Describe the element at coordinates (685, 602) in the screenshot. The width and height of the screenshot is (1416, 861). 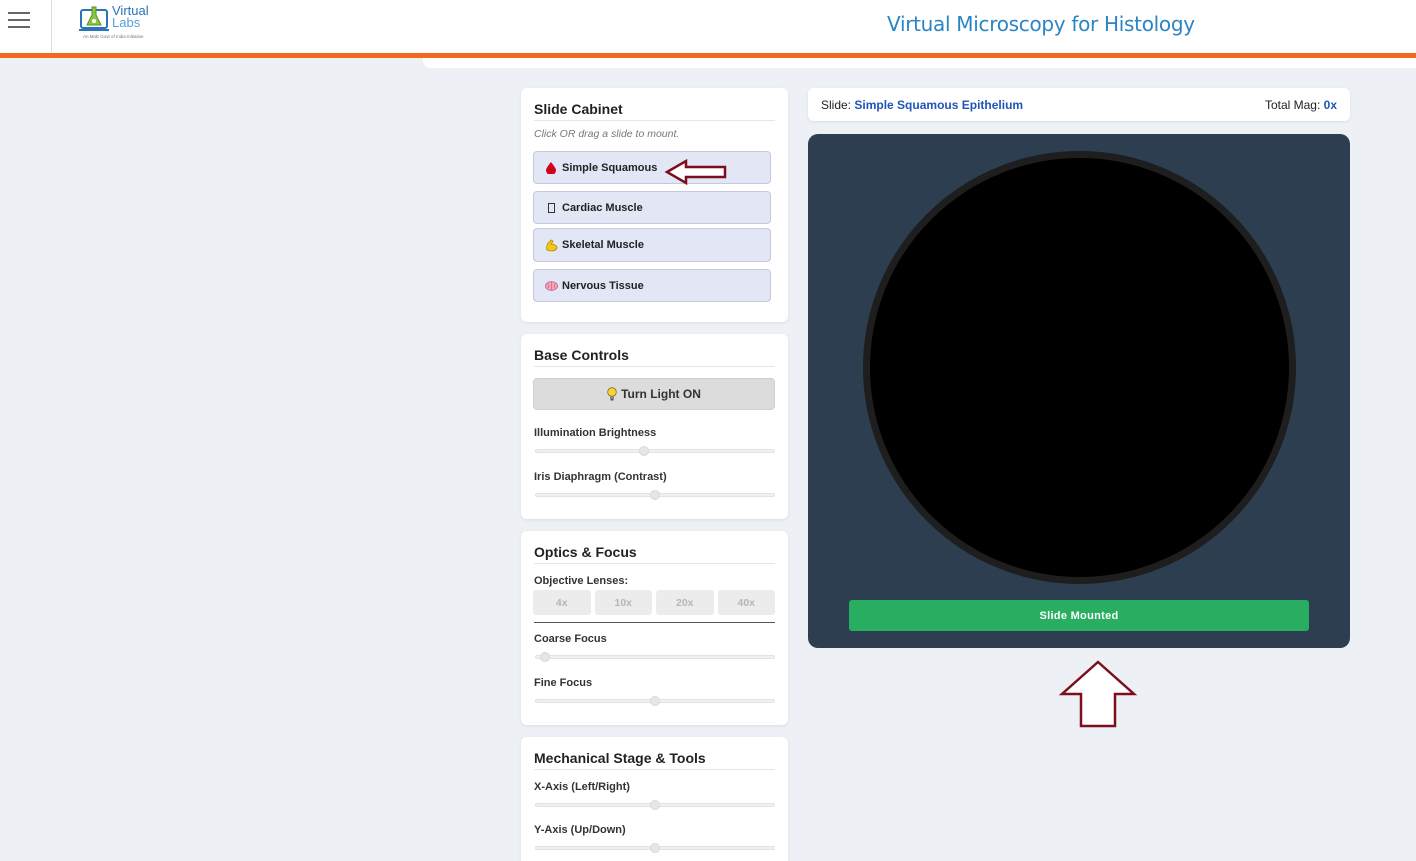
I see `objective-20x-button: 20x` at that location.